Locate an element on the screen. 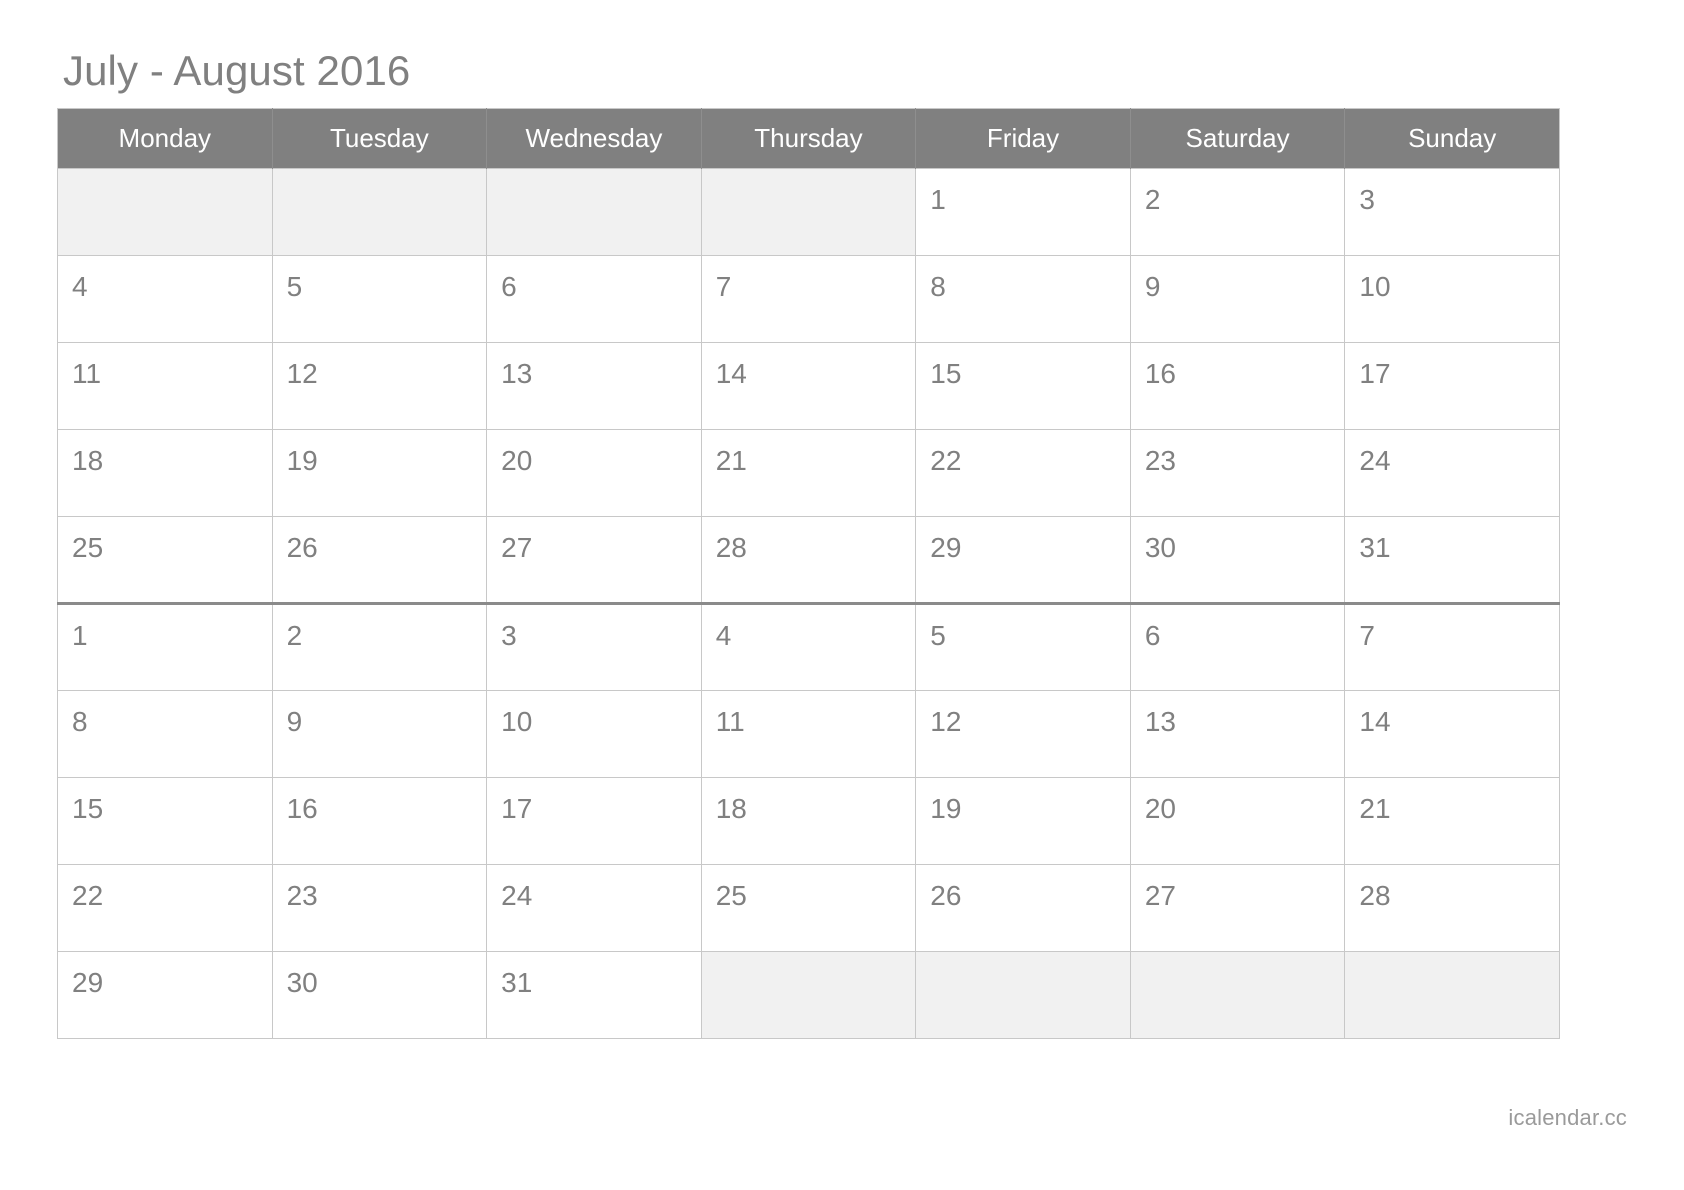 This screenshot has height=1190, width=1684. day-number: 7 is located at coordinates (1367, 635).